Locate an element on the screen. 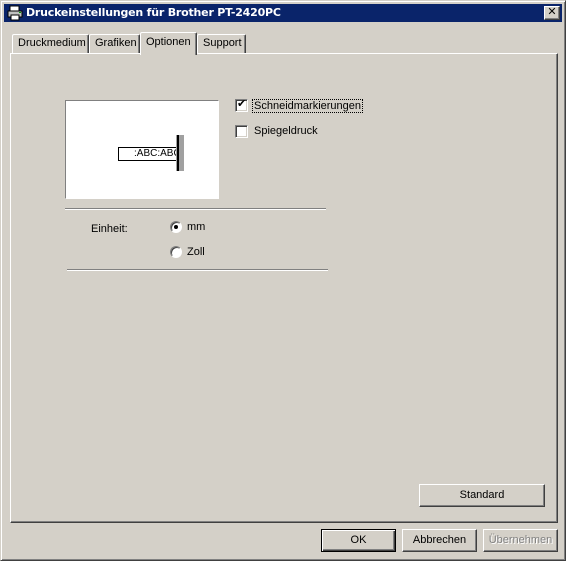 Image resolution: width=566 pixels, height=561 pixels. tab-label: Druckmedium is located at coordinates (52, 43).